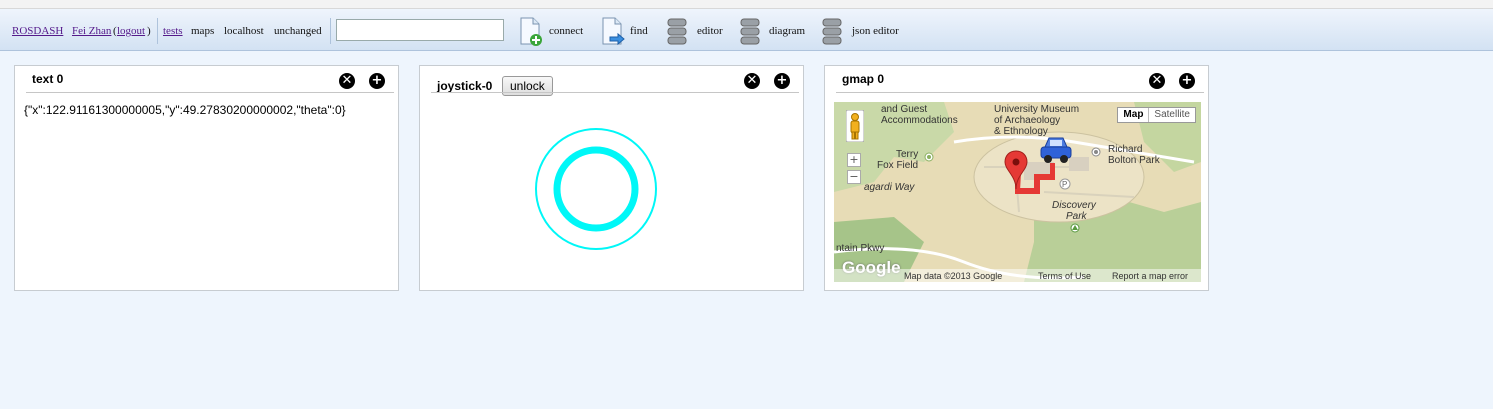  Describe the element at coordinates (746, 4) in the screenshot. I see `window-top-strip` at that location.